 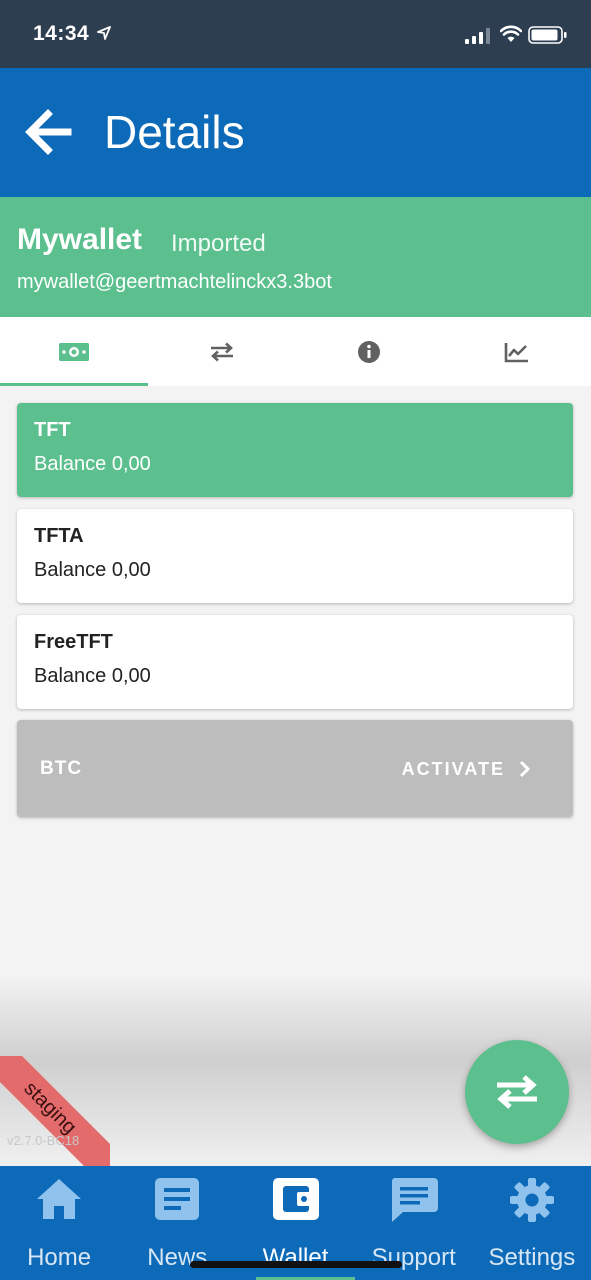 I want to click on news-icon, so click(x=177, y=1199).